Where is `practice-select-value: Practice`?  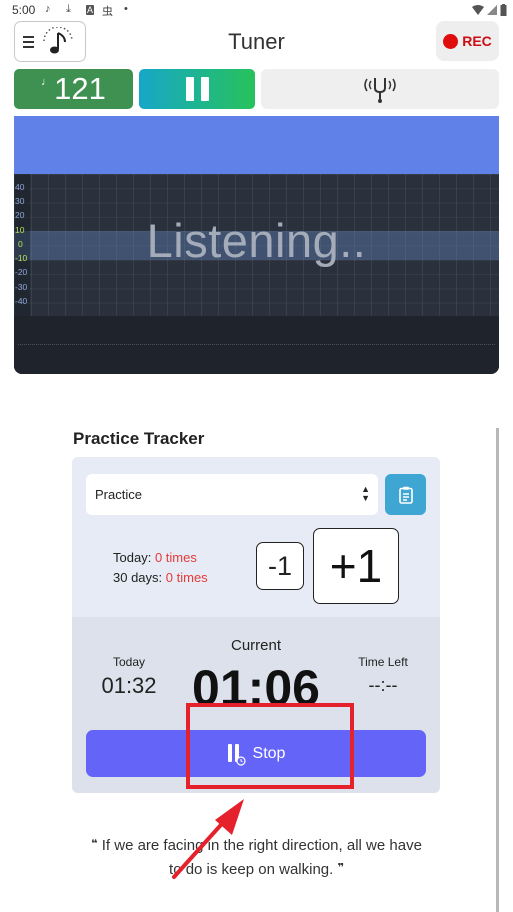
practice-select-value: Practice is located at coordinates (118, 494).